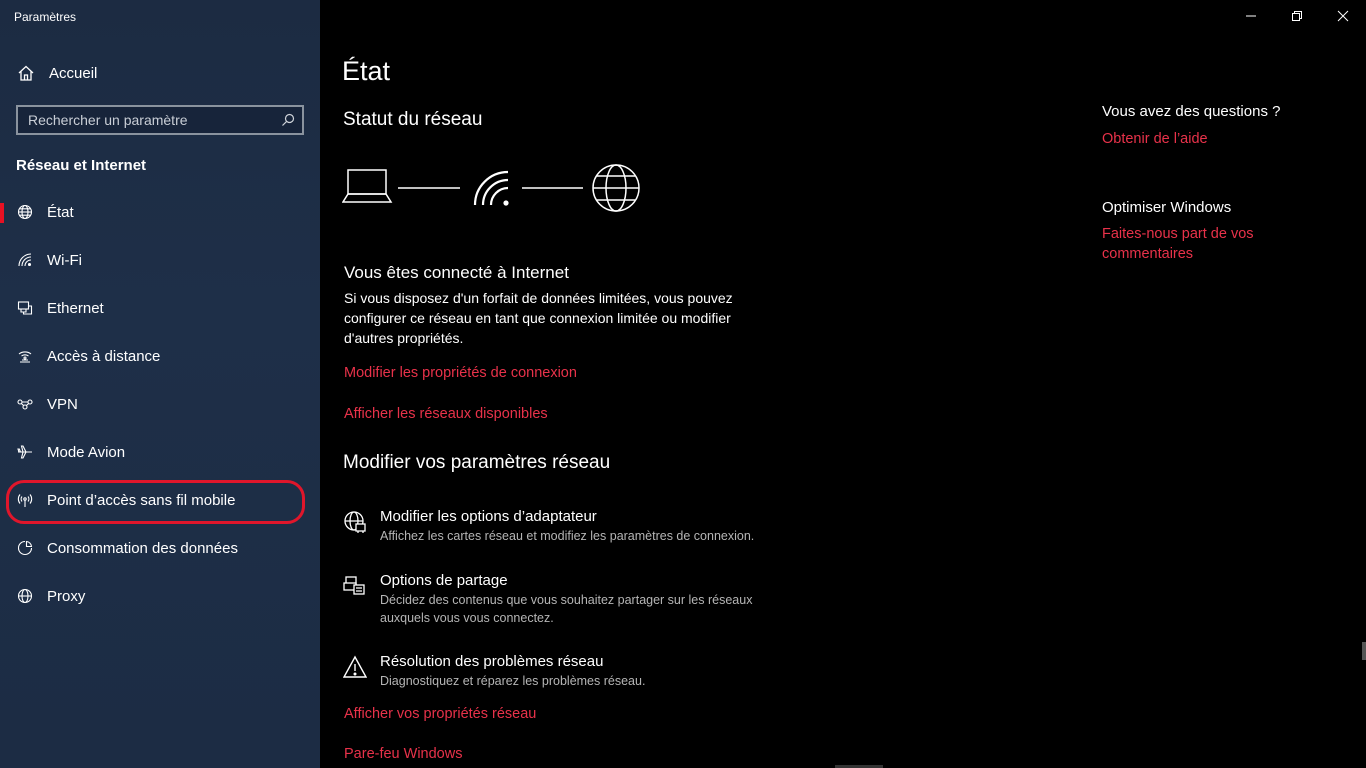 This screenshot has height=768, width=1366. Describe the element at coordinates (477, 462) in the screenshot. I see `modify-network-settings-heading: Modifier vos paramètres réseau` at that location.